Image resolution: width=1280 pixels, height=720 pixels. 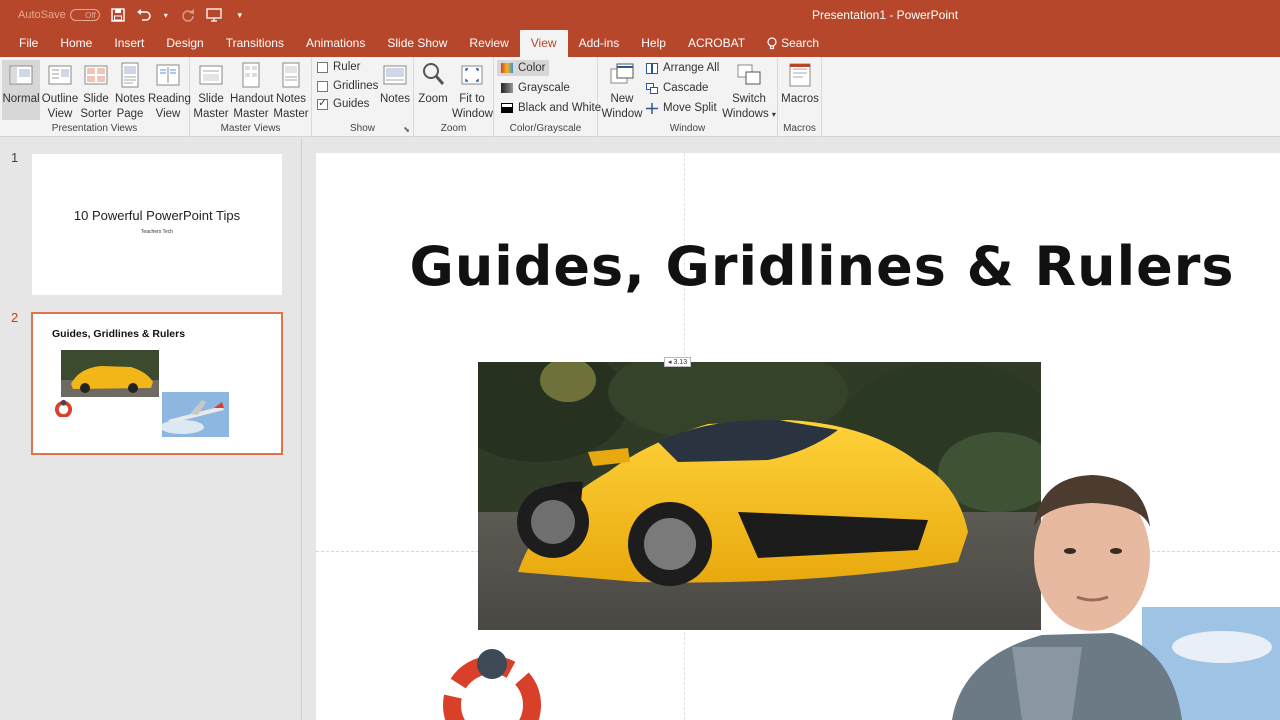 I want to click on outline-view-button: Outline View, so click(x=60, y=91).